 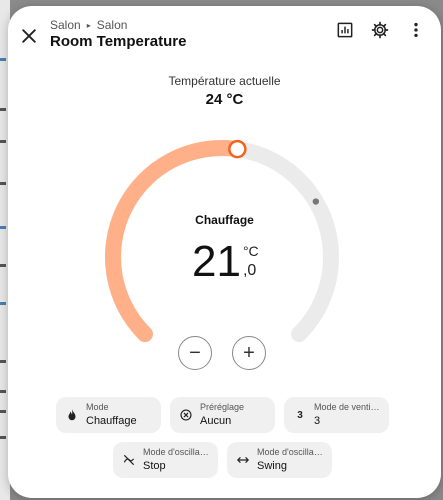 What do you see at coordinates (317, 421) in the screenshot?
I see `chip-value: 3` at bounding box center [317, 421].